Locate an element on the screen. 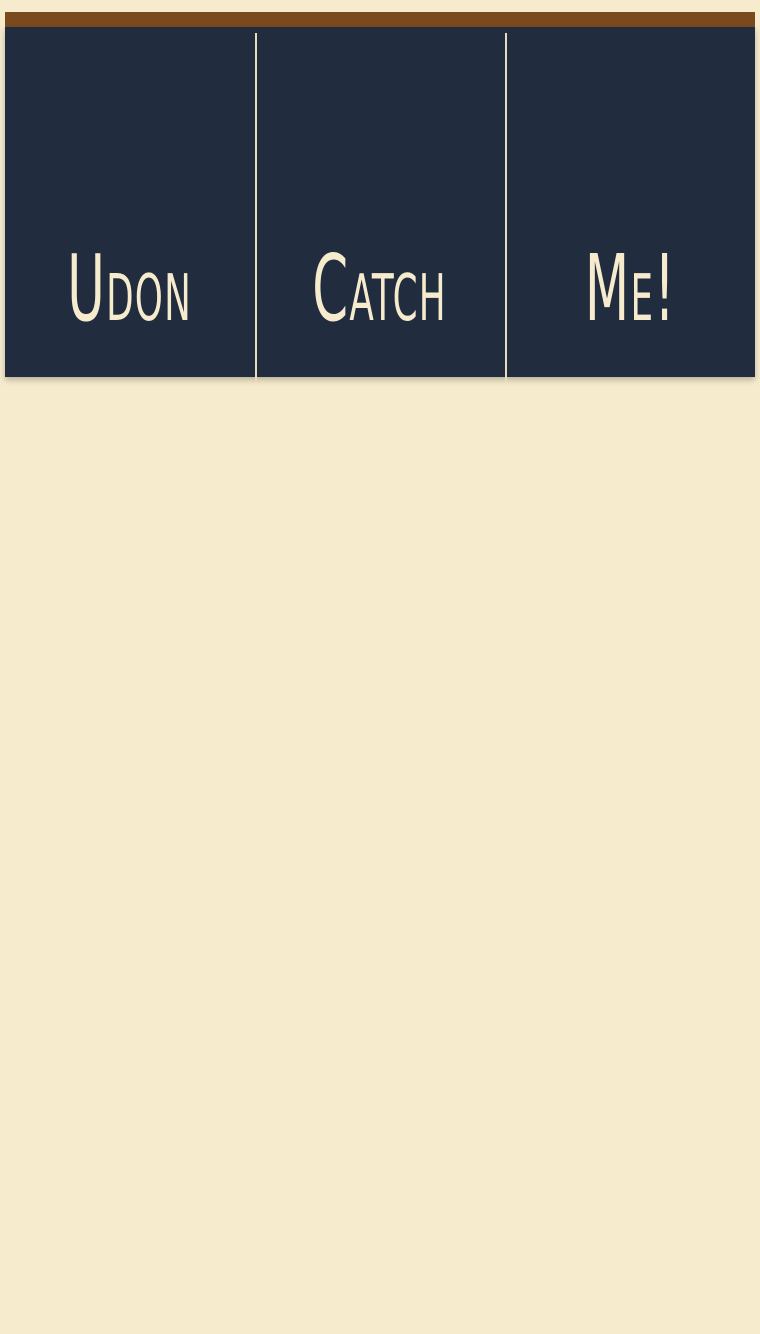 The image size is (760, 1334). title-tile-udon: Udon is located at coordinates (130, 202).